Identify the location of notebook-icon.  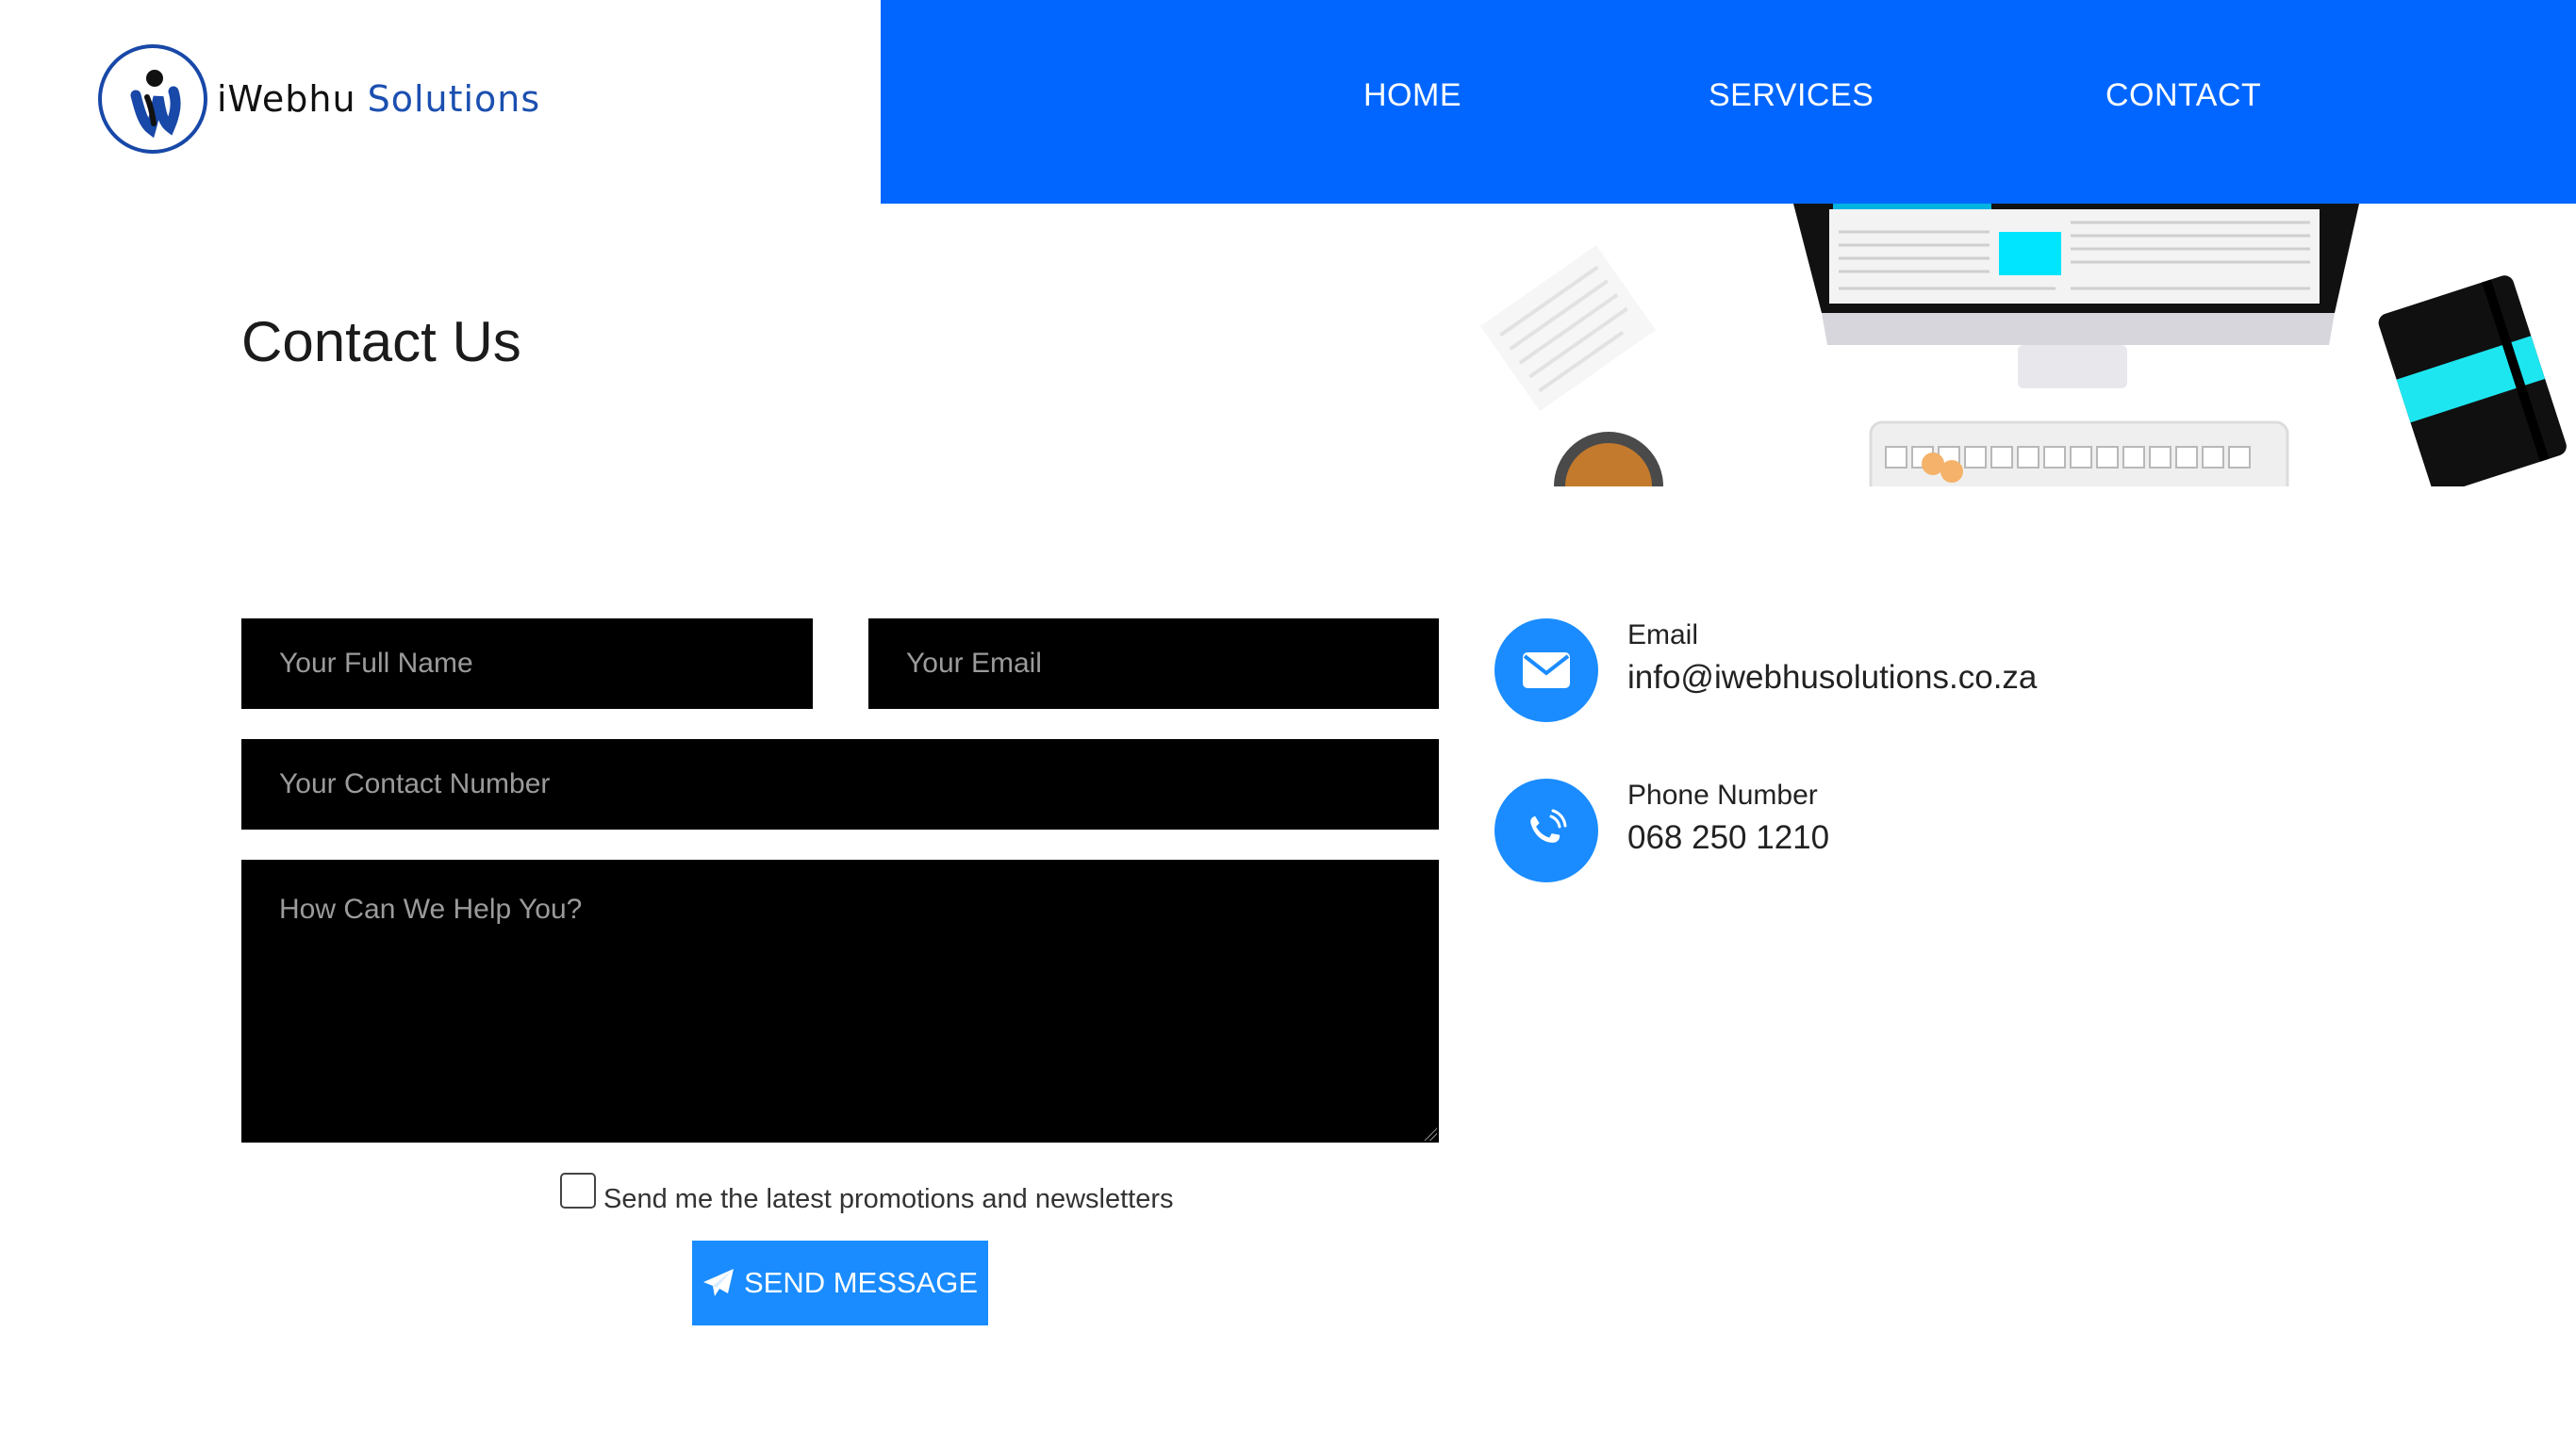
(2472, 380).